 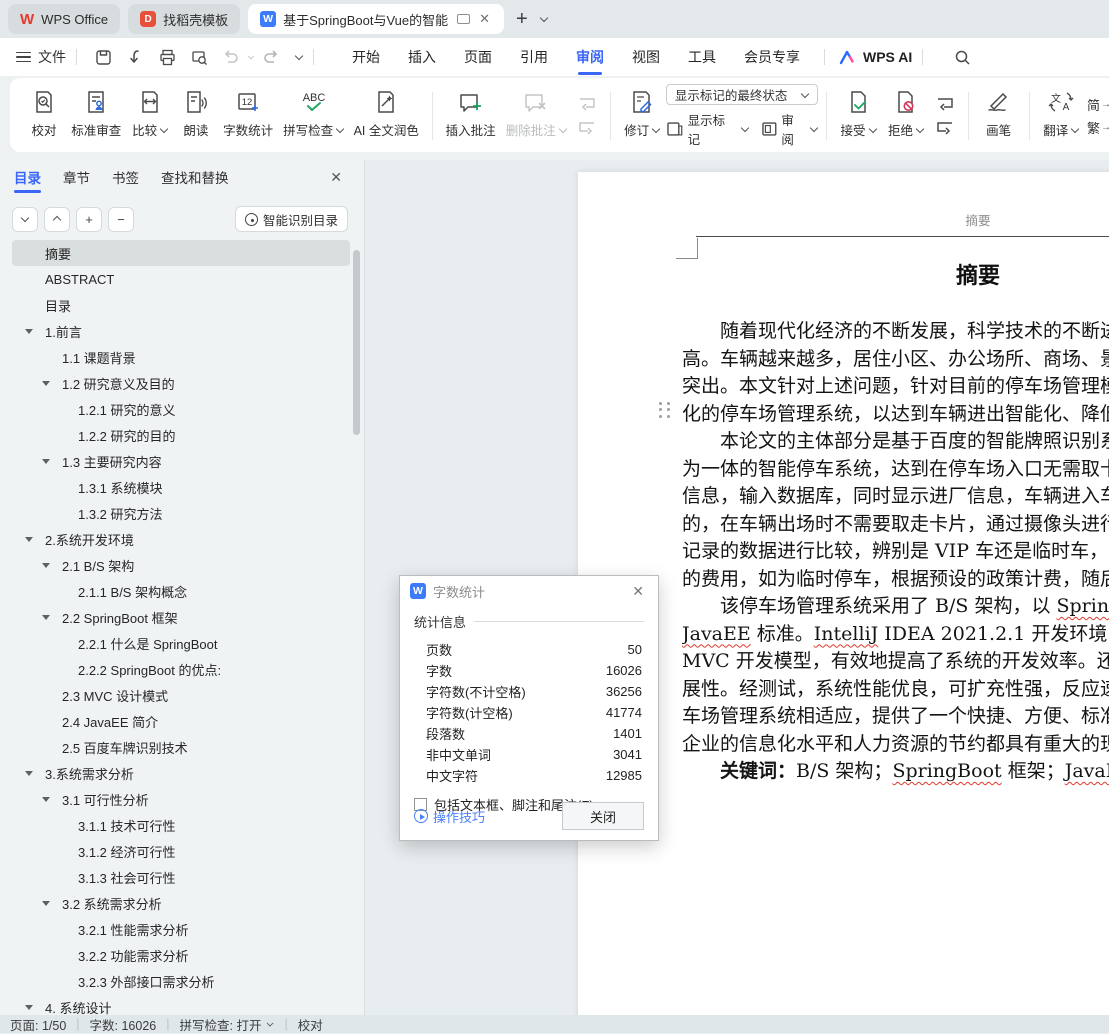 I want to click on toc-item: 2.系统开发环境, so click(x=181, y=539).